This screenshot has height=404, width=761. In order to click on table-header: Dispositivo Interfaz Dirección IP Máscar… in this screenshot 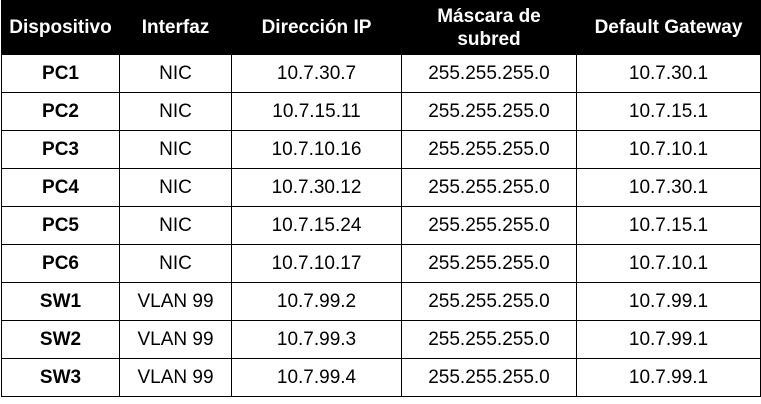, I will do `click(381, 27)`.